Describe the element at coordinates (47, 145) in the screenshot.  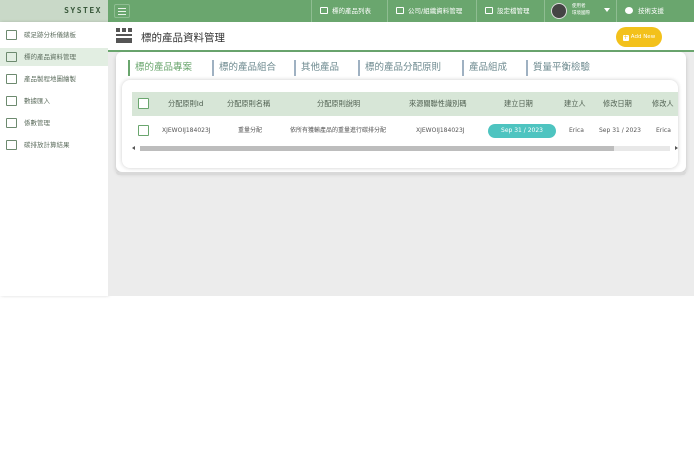
I see `sidebar-item-label: 碳排放計算結果` at that location.